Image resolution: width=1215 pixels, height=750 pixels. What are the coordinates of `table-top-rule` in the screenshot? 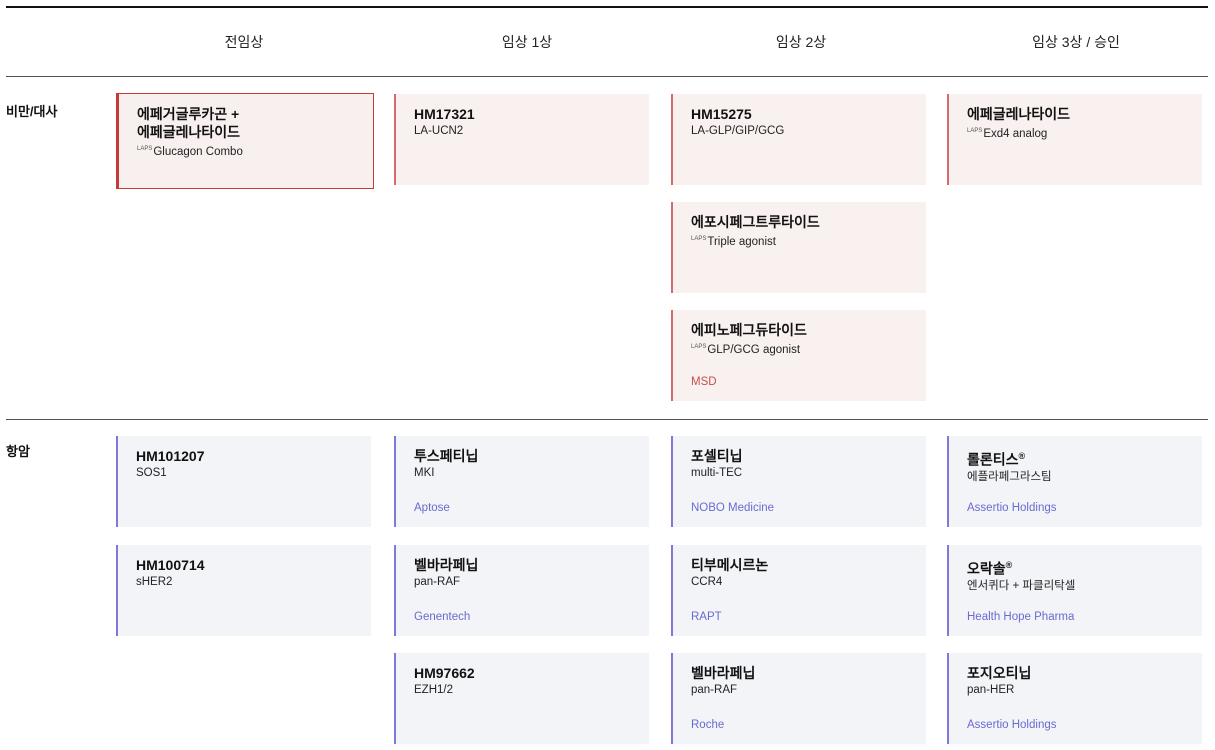 It's located at (607, 7).